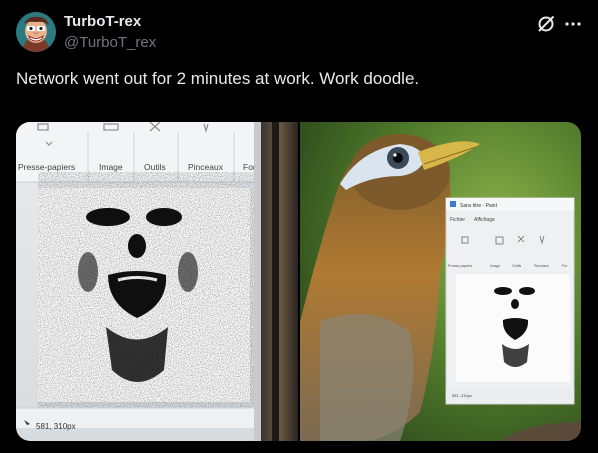  Describe the element at coordinates (462, 395) in the screenshot. I see `inset-status-coordinates: 581, 310px` at that location.